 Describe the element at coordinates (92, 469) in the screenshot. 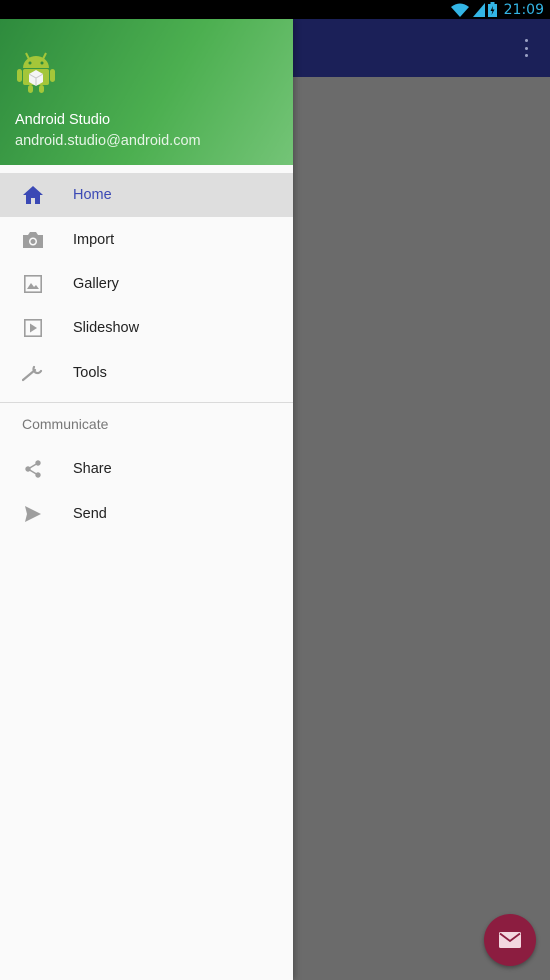

I see `drawer-item-label: Share` at that location.